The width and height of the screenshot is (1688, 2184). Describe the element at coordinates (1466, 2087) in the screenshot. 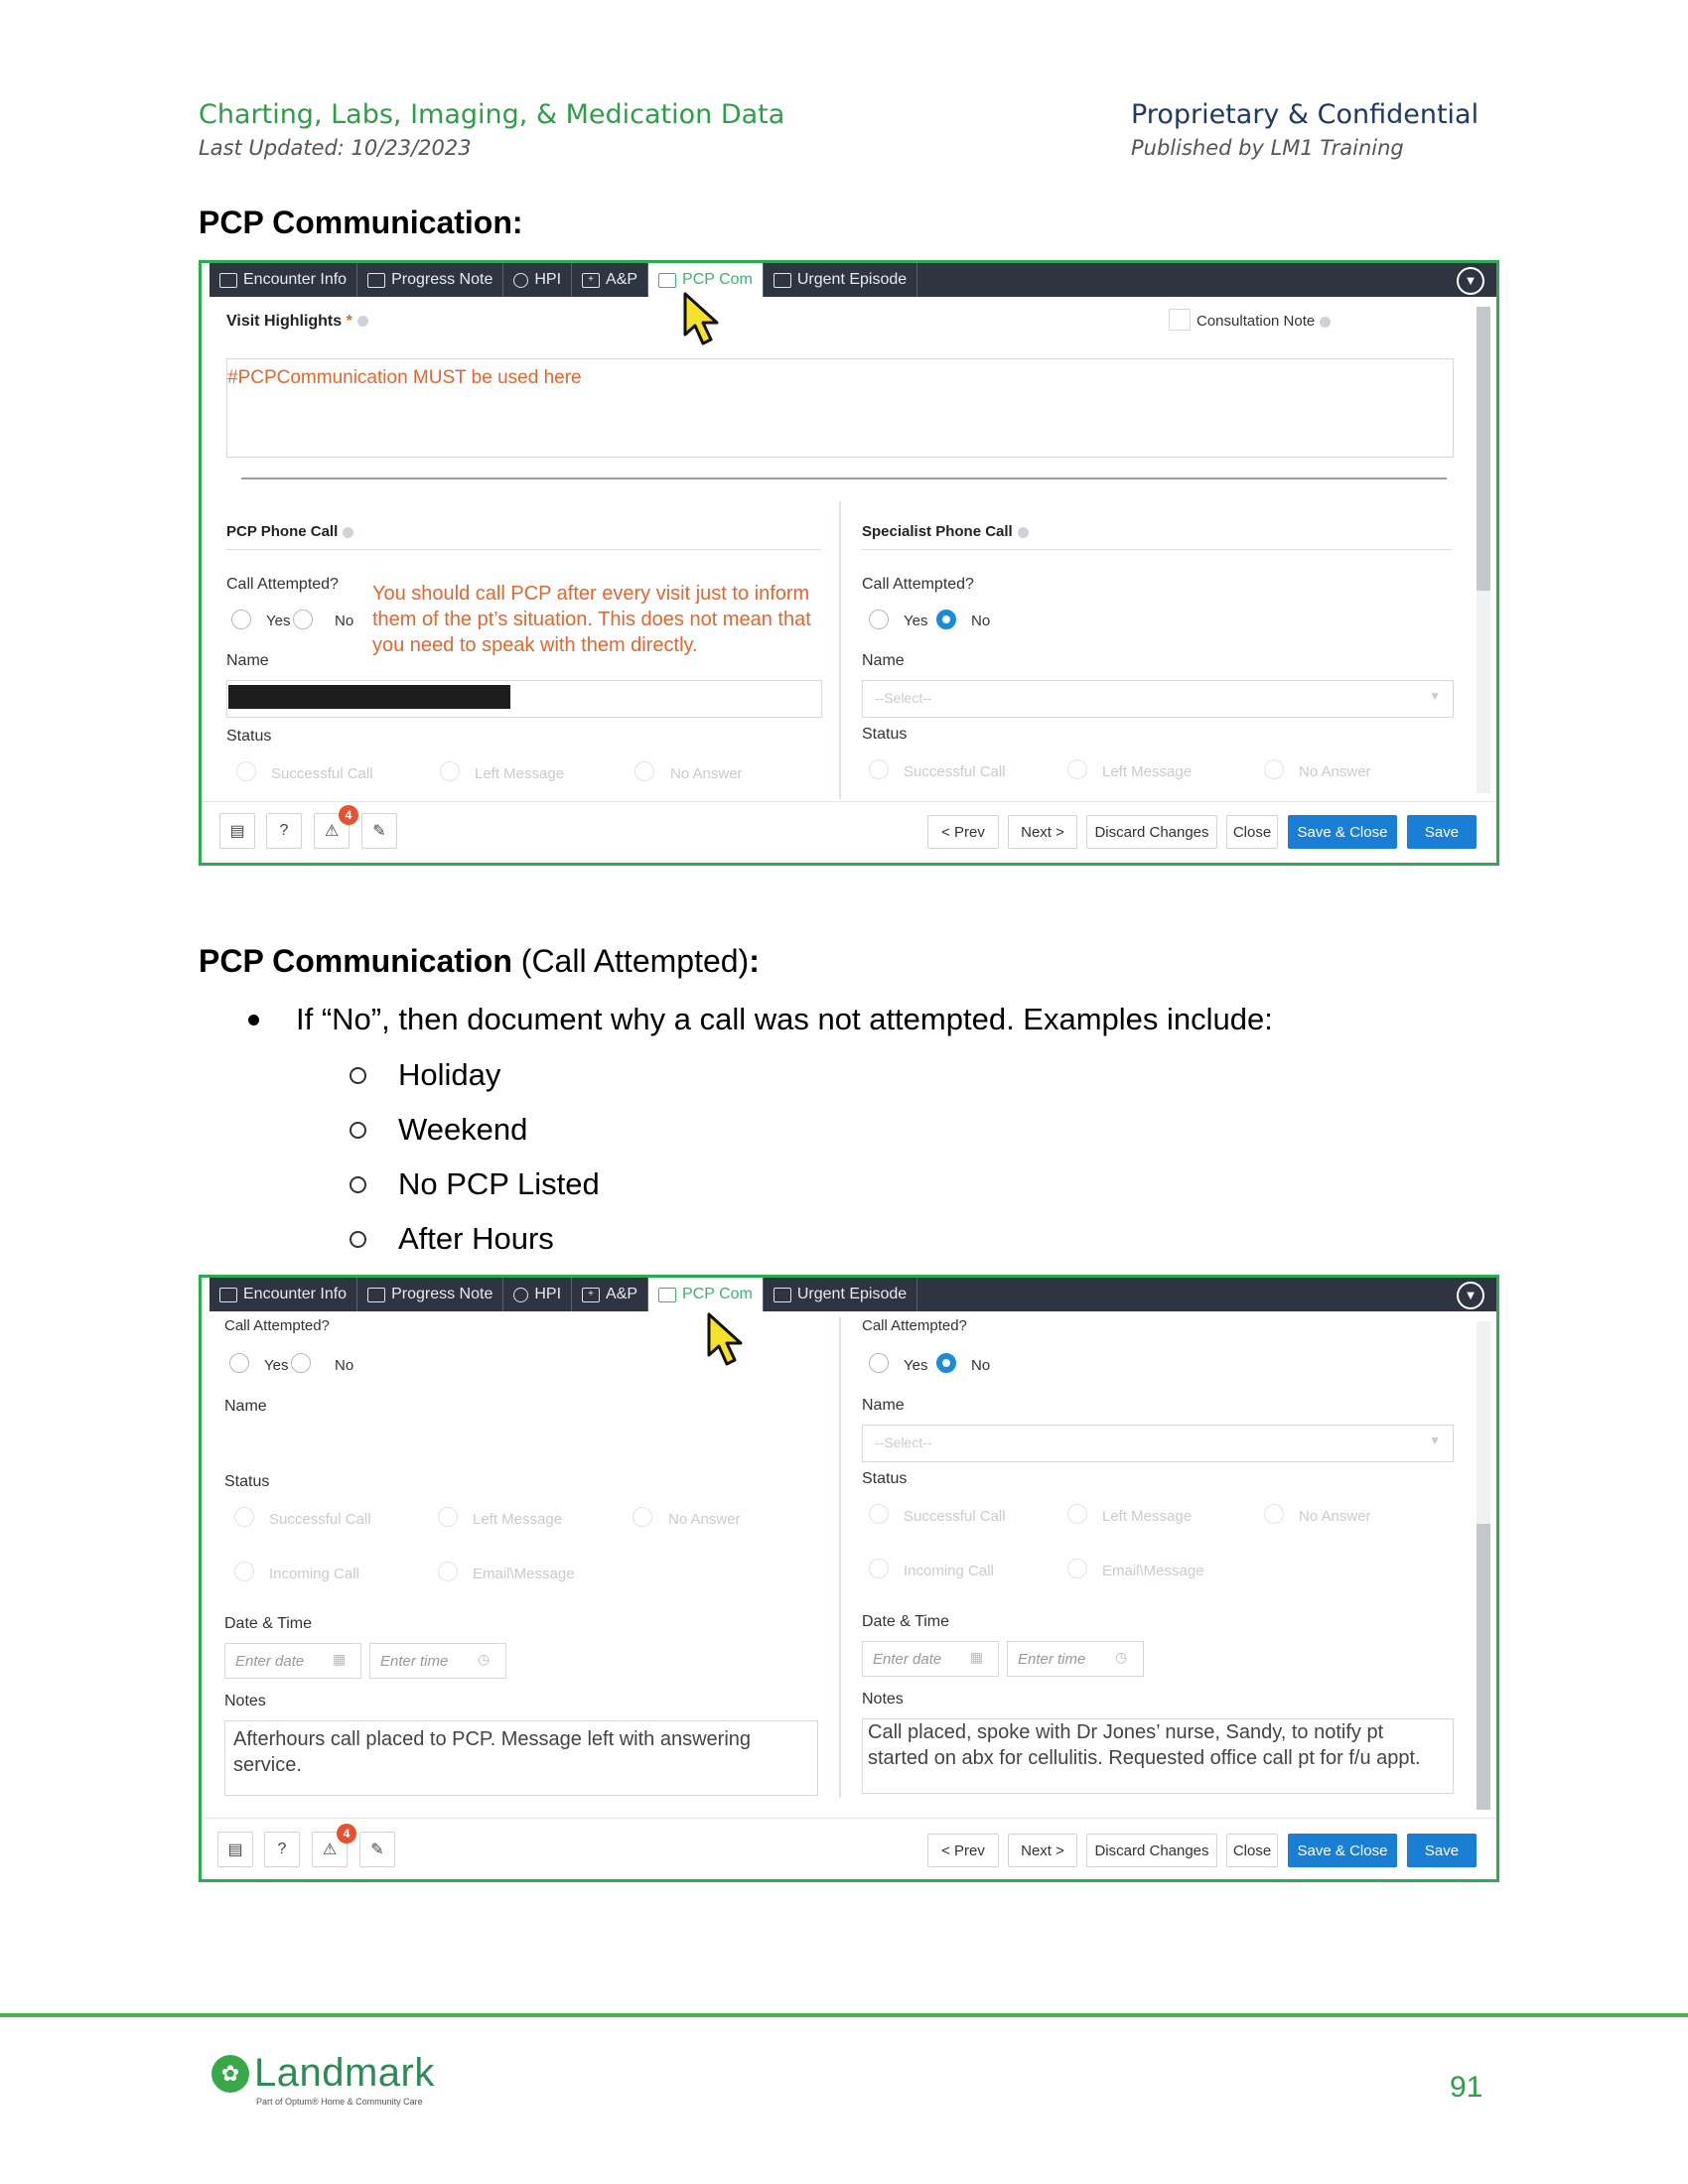

I see `page-number: 91` at that location.